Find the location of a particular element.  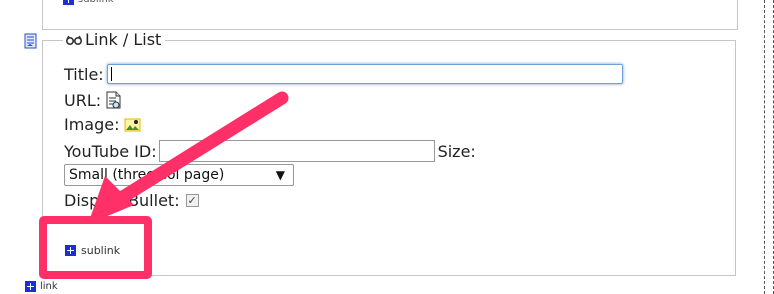

youtube-id-label: YouTube ID: is located at coordinates (110, 151).